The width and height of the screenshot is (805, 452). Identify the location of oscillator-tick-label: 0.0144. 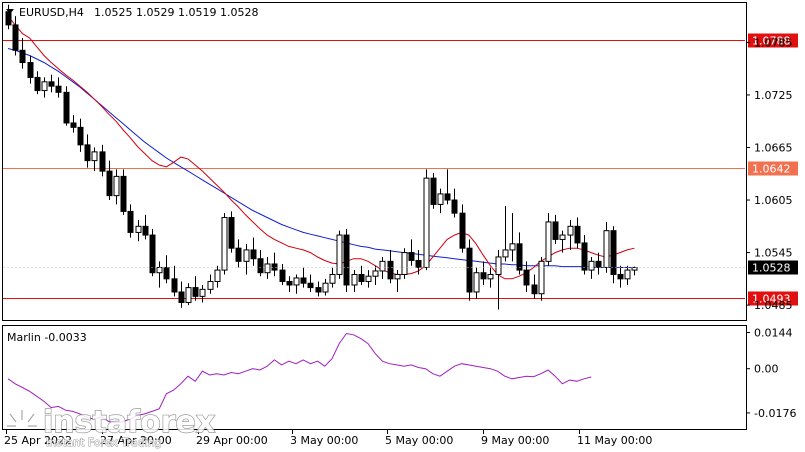
(773, 333).